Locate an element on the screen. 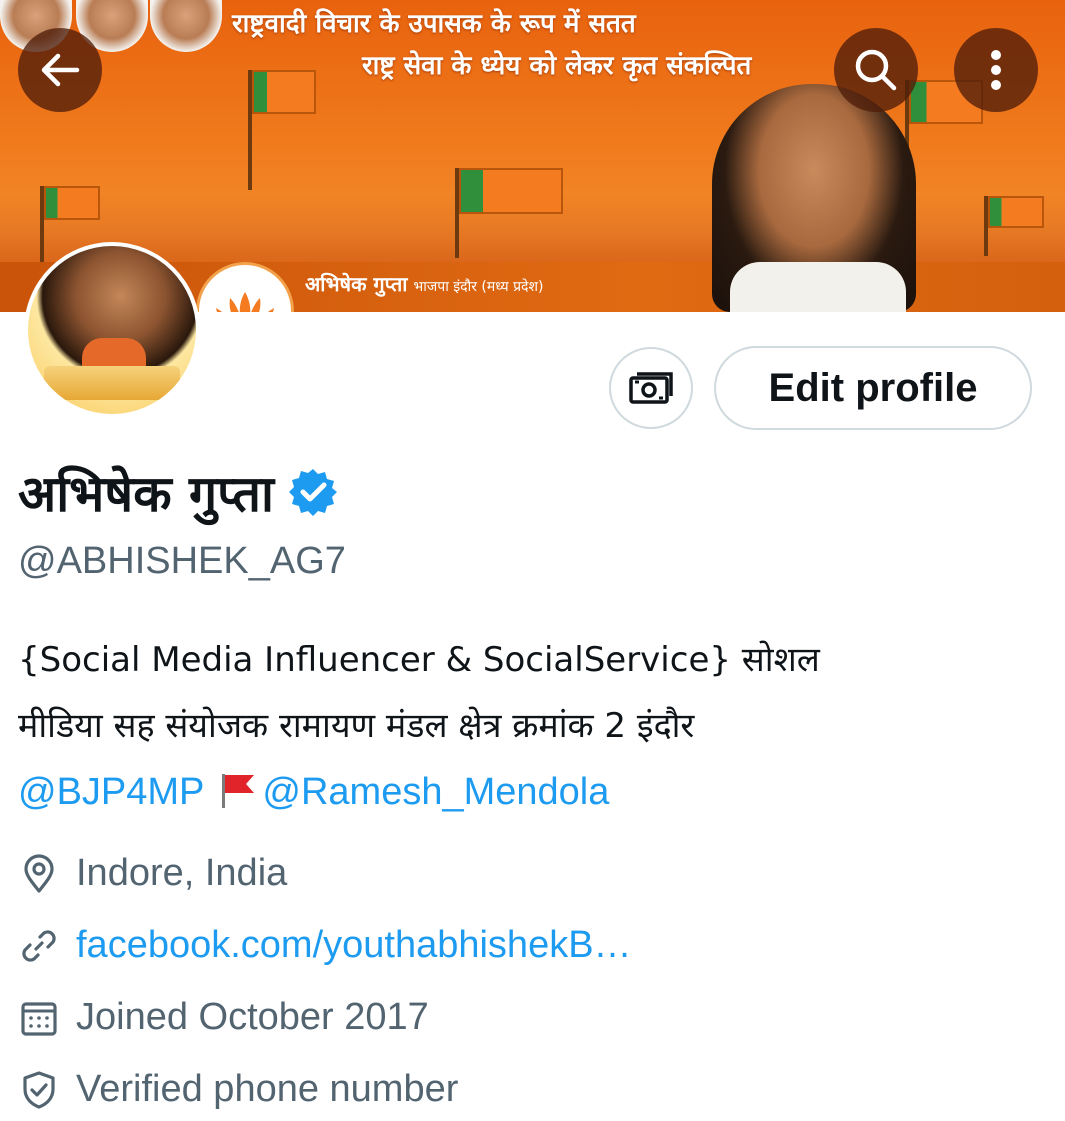 The image size is (1065, 1121). mention-link: @Ramesh_Mendola is located at coordinates (435, 792).